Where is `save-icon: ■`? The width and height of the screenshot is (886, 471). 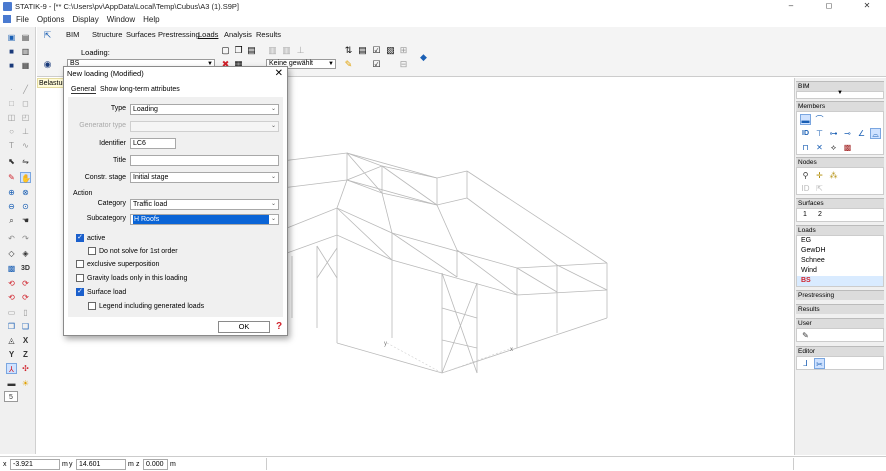 save-icon: ■ is located at coordinates (11, 51).